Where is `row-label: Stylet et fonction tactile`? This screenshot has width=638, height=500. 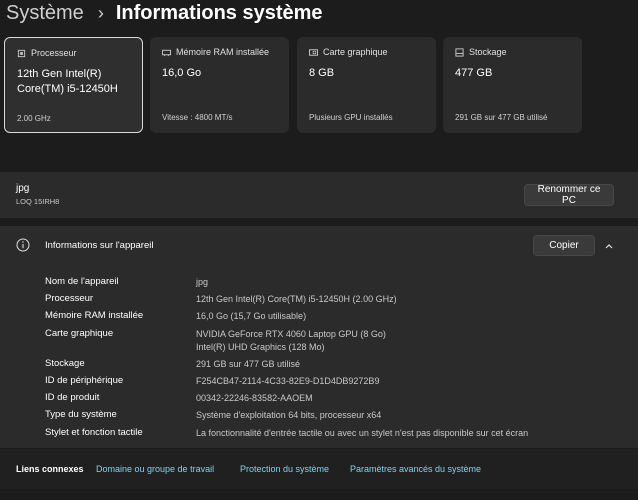
row-label: Stylet et fonction tactile is located at coordinates (94, 432).